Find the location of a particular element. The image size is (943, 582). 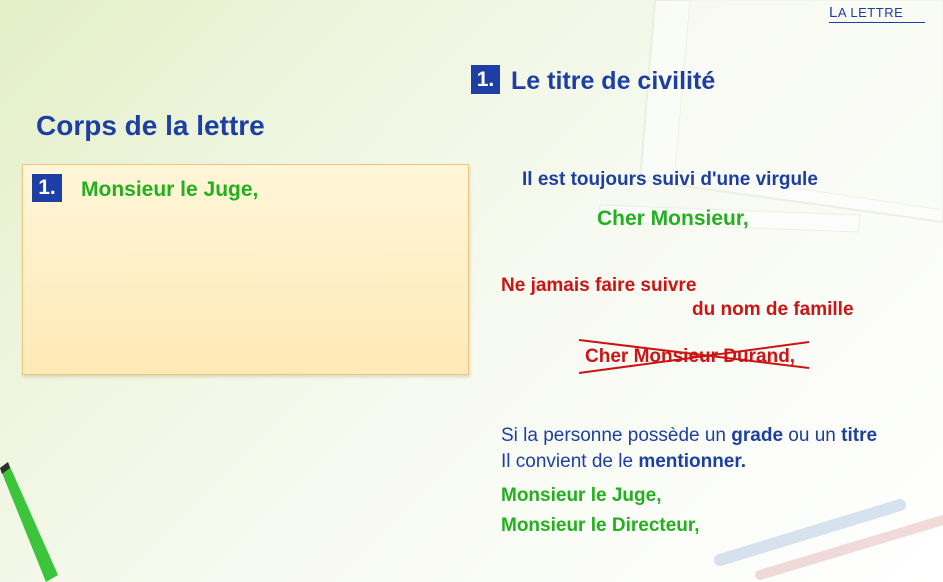

green-pencil-decoration is located at coordinates (29, 522).